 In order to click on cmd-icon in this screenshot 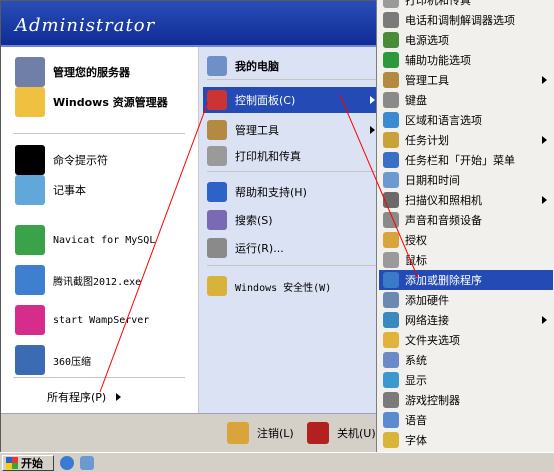, I will do `click(30, 160)`.